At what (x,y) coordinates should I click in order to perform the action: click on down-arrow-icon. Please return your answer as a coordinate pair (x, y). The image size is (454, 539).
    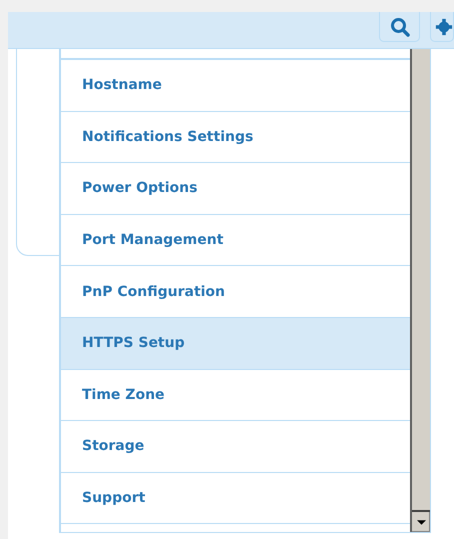
    Looking at the image, I should click on (421, 522).